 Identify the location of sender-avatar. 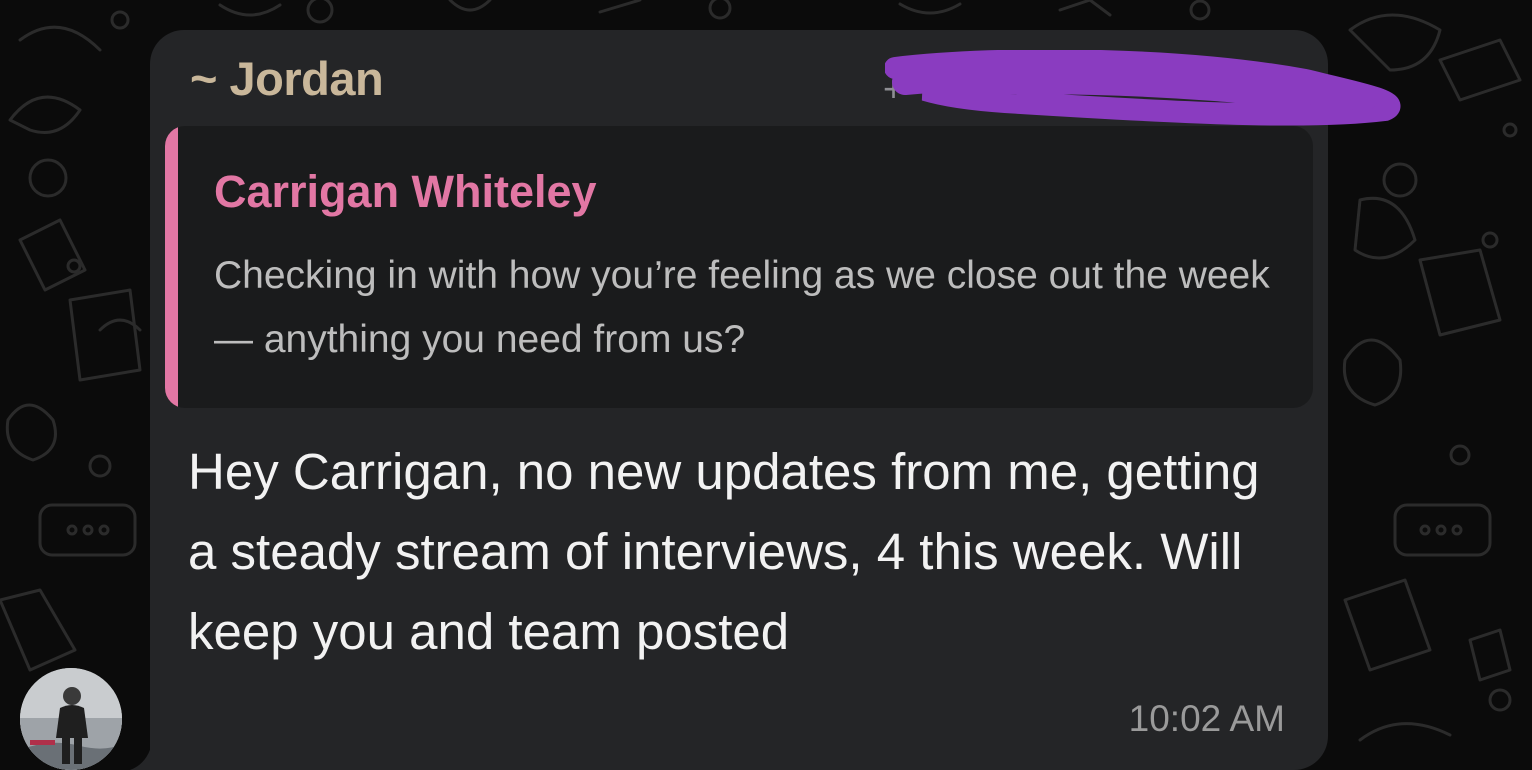
(71, 719).